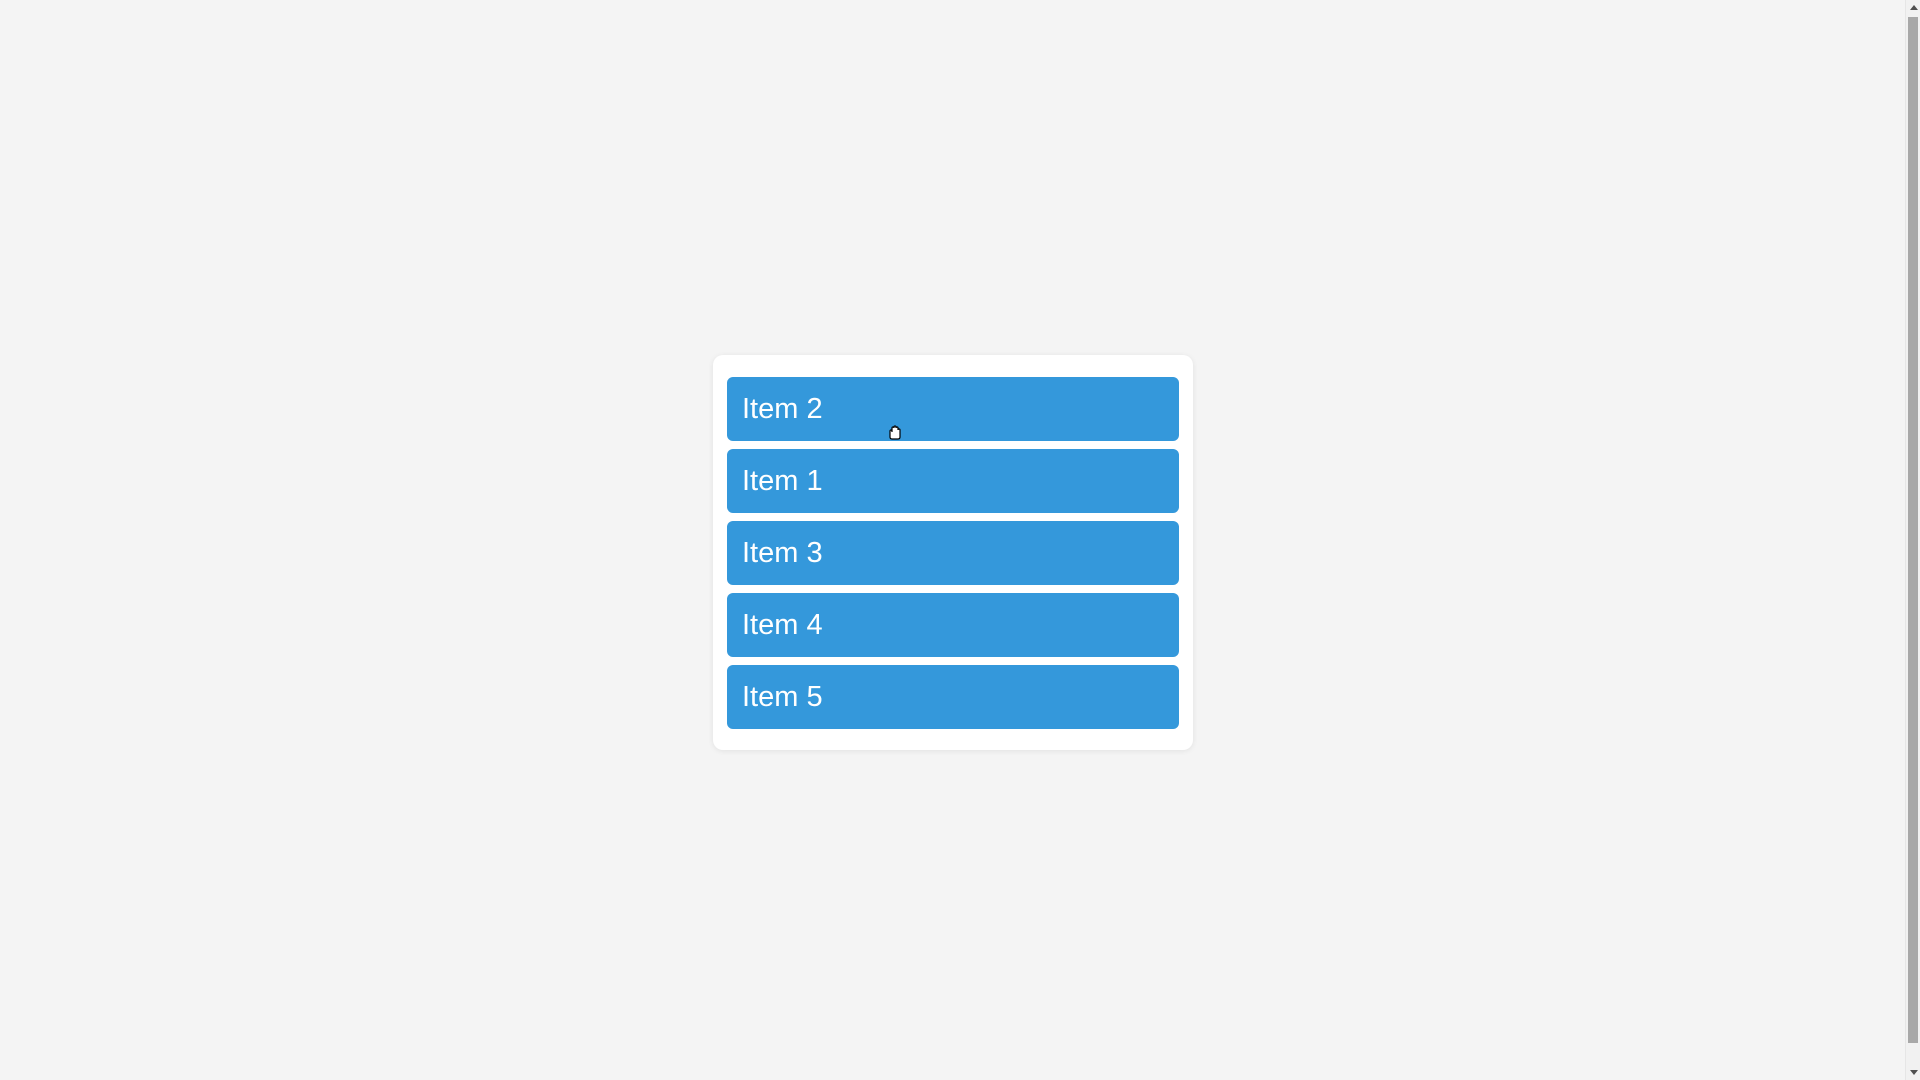 This screenshot has width=1920, height=1080. I want to click on list-item-item-2: Item 2, so click(953, 409).